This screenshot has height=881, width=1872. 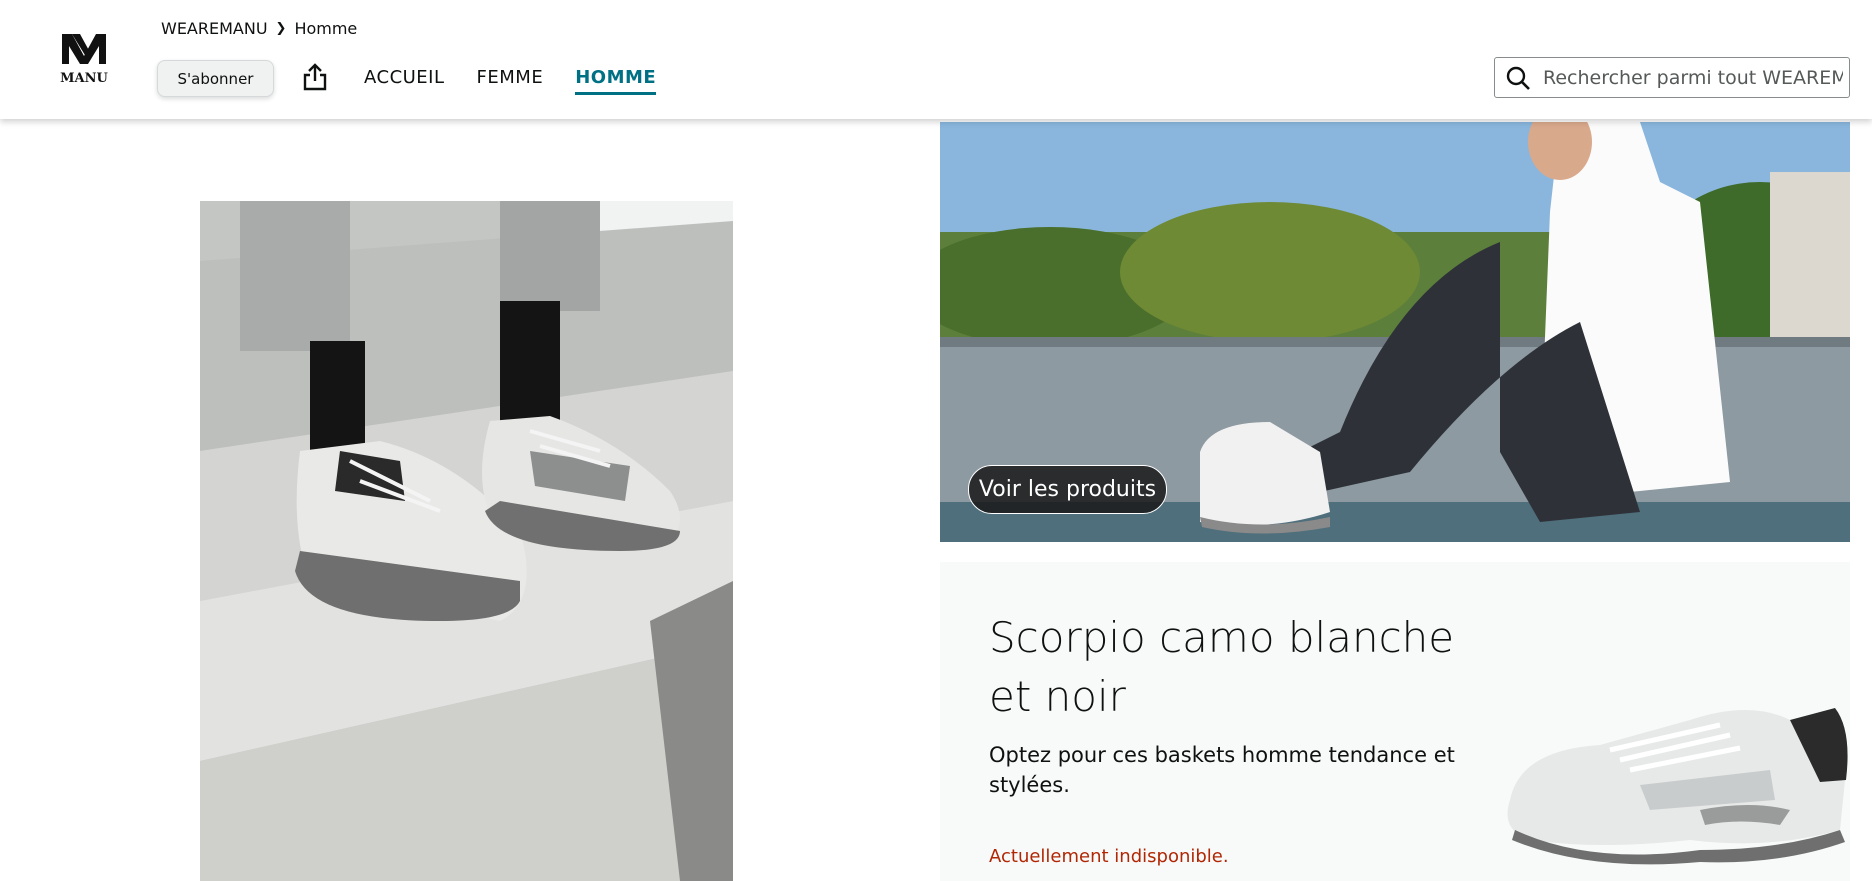 What do you see at coordinates (1518, 78) in the screenshot?
I see `search-icon` at bounding box center [1518, 78].